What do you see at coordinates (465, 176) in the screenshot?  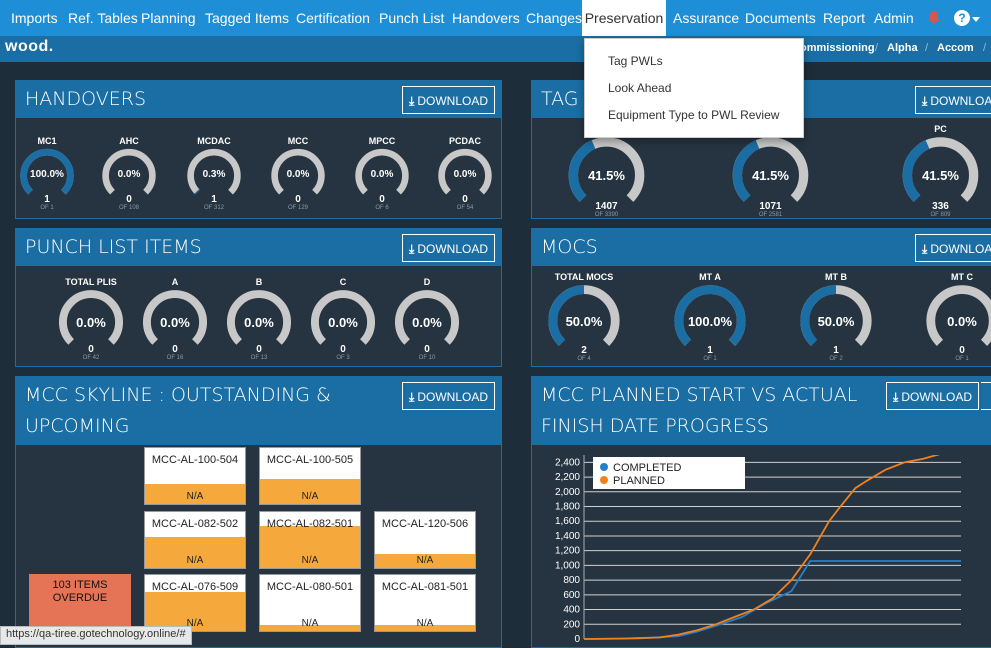 I see `gauge: PCDAC 0.0% 0 OF 54` at bounding box center [465, 176].